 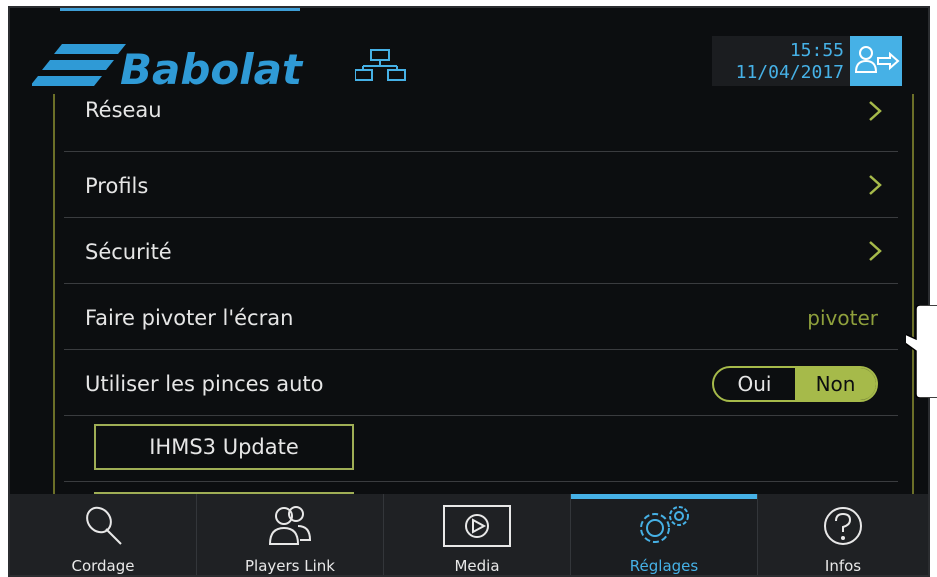 I want to click on row-label: Faire pivoter l'écran, so click(x=189, y=318).